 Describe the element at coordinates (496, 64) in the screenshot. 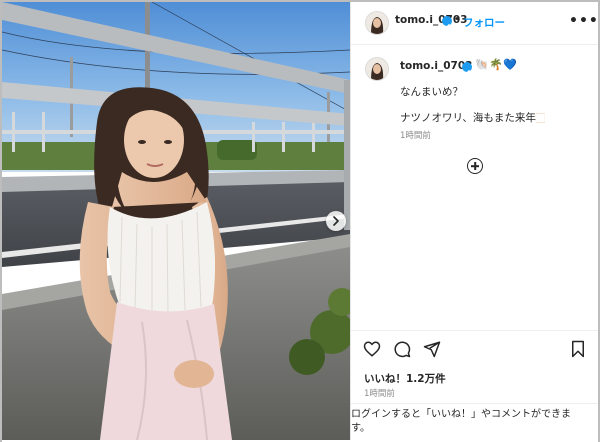

I see `palm-tree-emoji: 🌴` at that location.